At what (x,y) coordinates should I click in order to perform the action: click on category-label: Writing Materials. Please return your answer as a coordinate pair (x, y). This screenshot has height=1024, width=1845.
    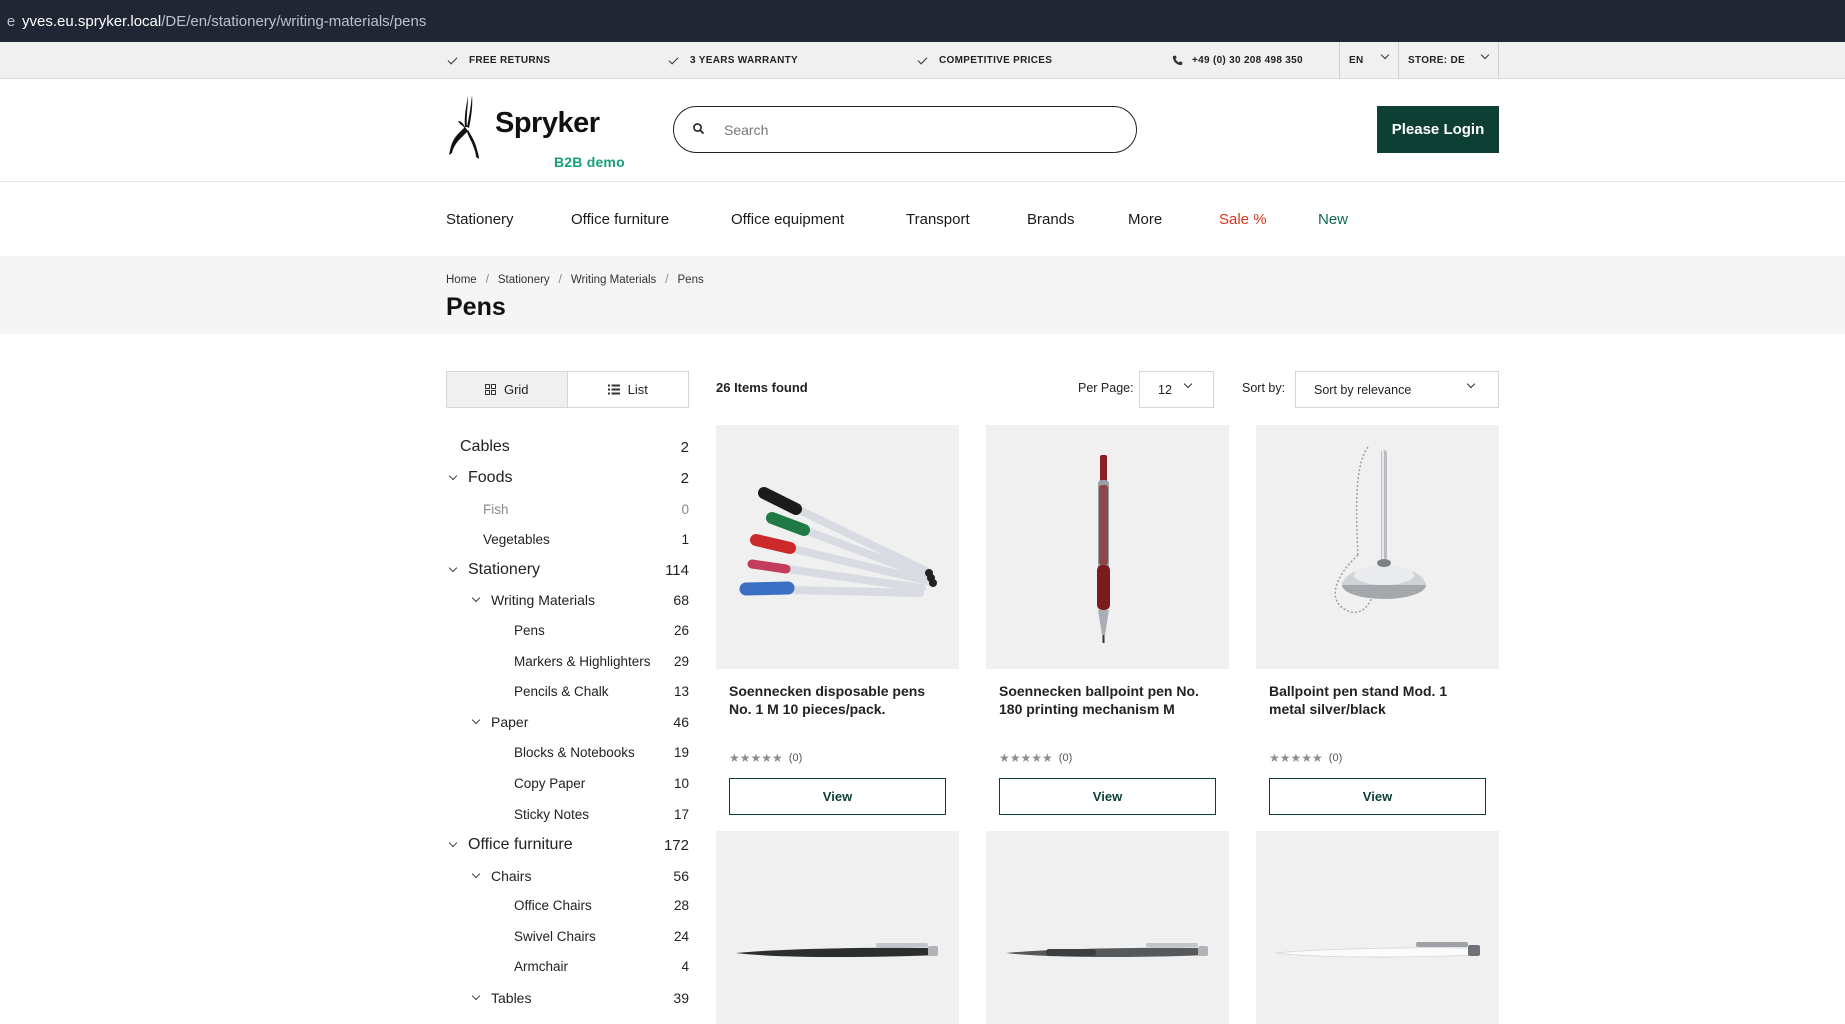
    Looking at the image, I should click on (543, 600).